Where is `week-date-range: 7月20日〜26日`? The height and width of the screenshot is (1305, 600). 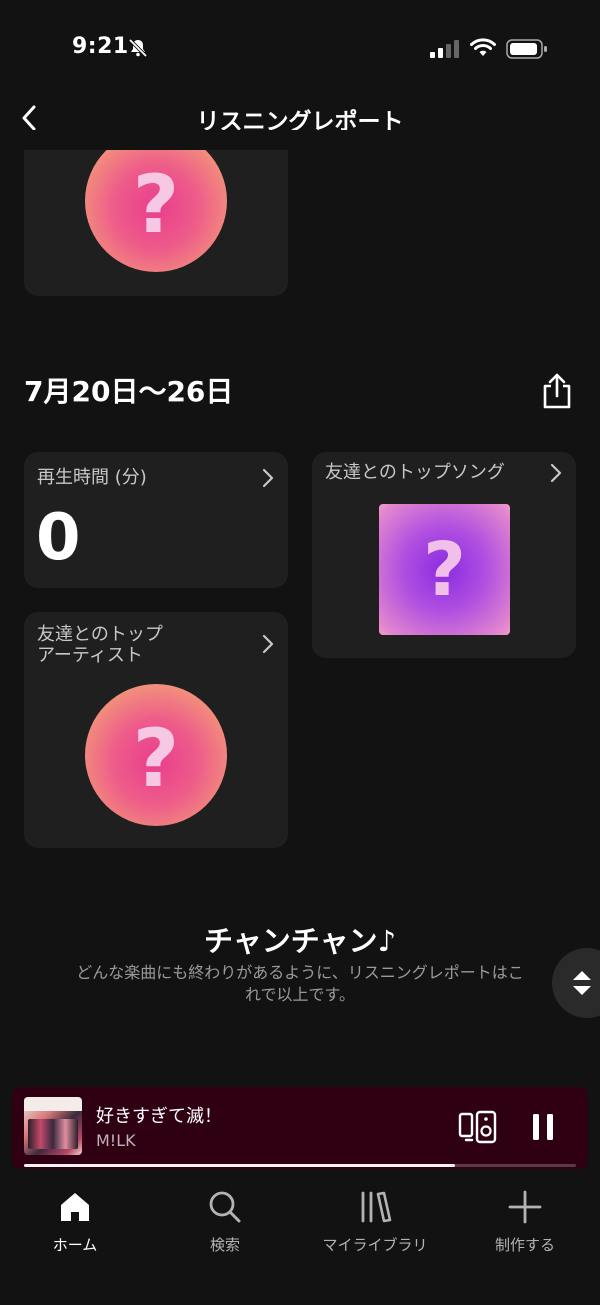 week-date-range: 7月20日〜26日 is located at coordinates (129, 391).